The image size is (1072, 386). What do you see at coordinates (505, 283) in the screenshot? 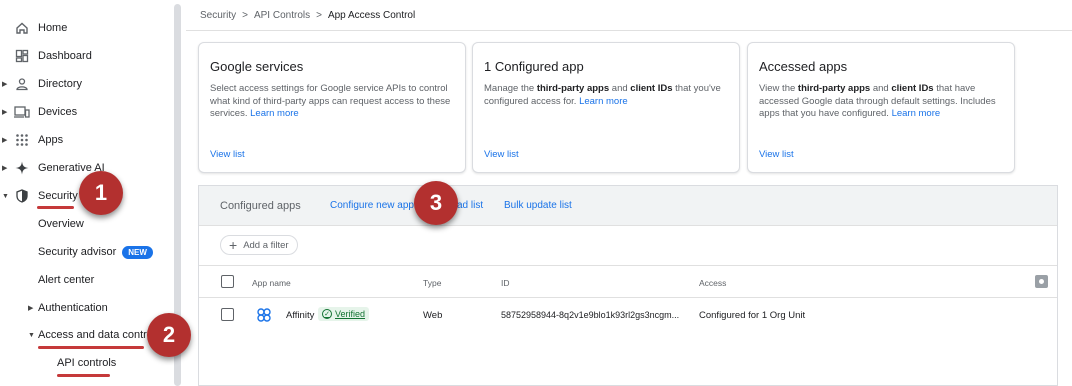
I see `column-header-id: ID` at bounding box center [505, 283].